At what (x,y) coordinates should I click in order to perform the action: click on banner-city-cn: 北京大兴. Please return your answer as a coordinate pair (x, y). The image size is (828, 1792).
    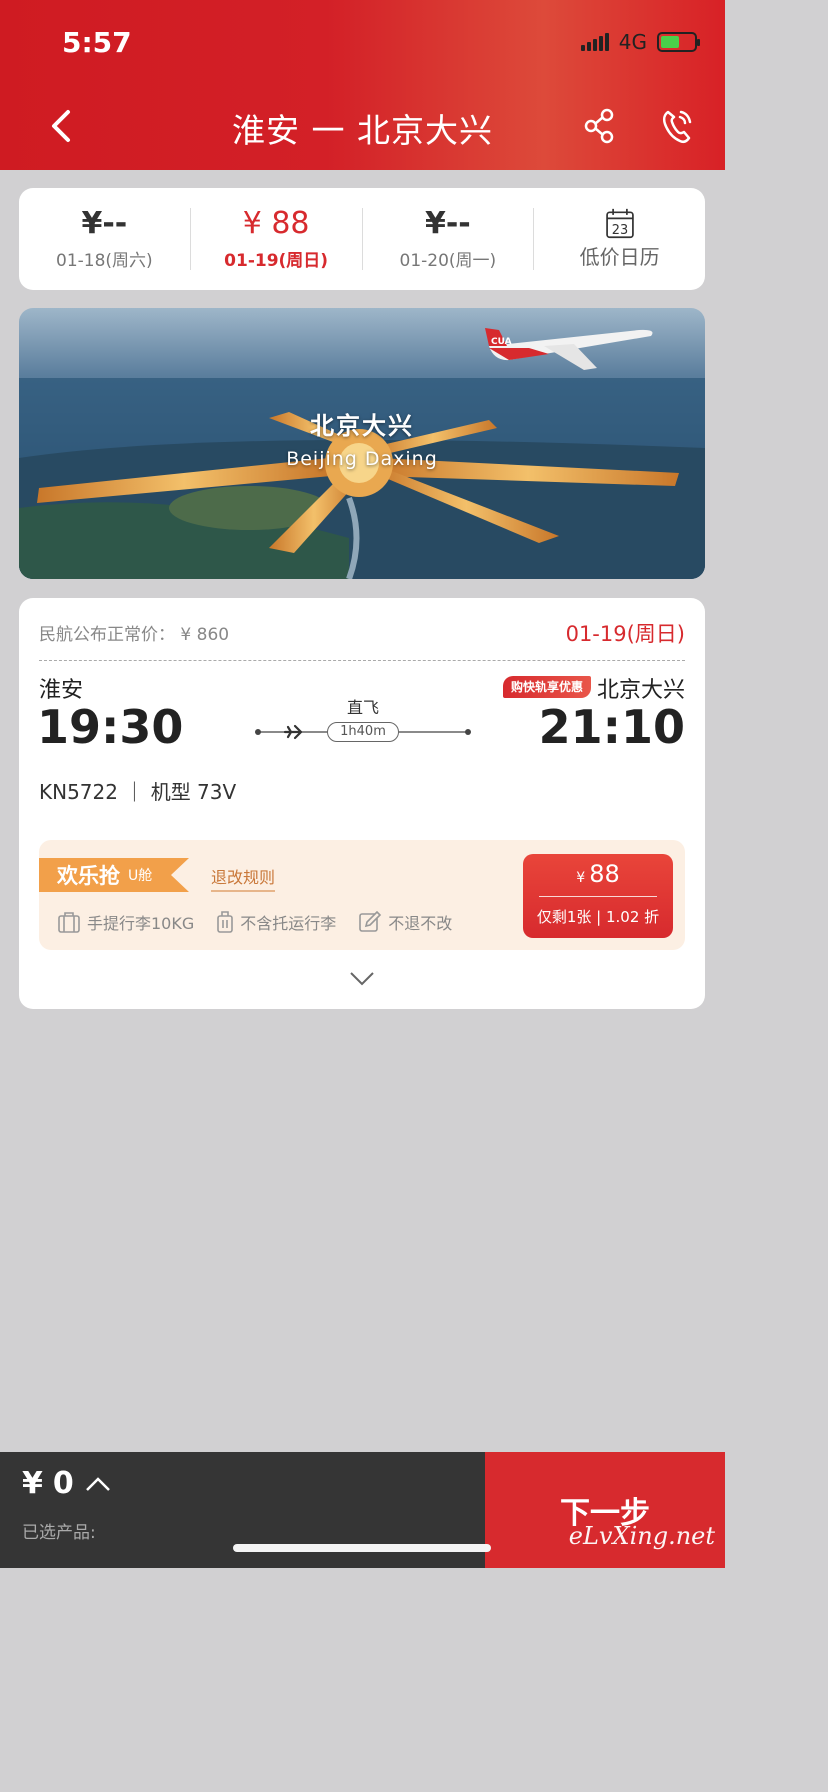
    Looking at the image, I should click on (362, 426).